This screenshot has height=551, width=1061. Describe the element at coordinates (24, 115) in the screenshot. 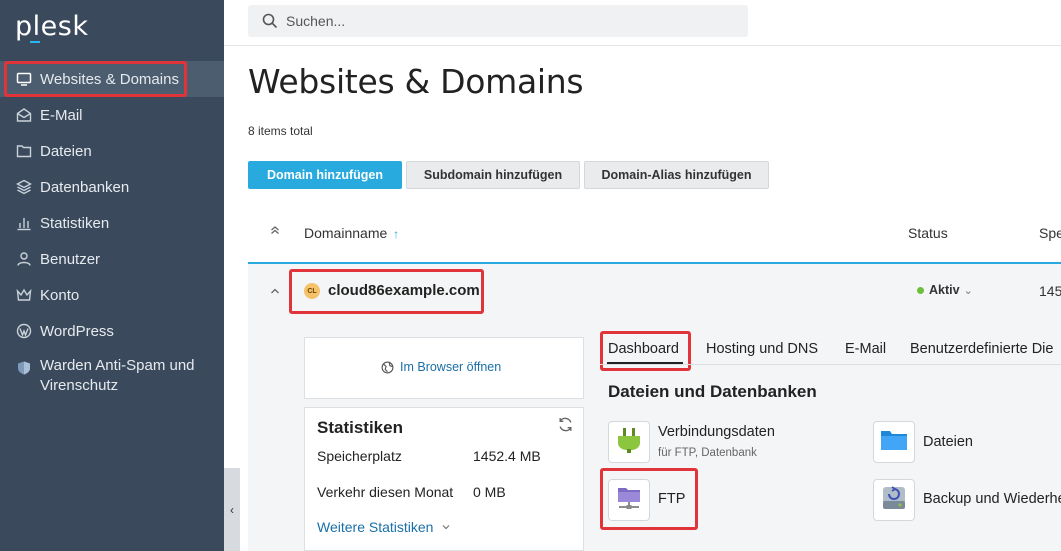

I see `envelope-open-icon` at that location.